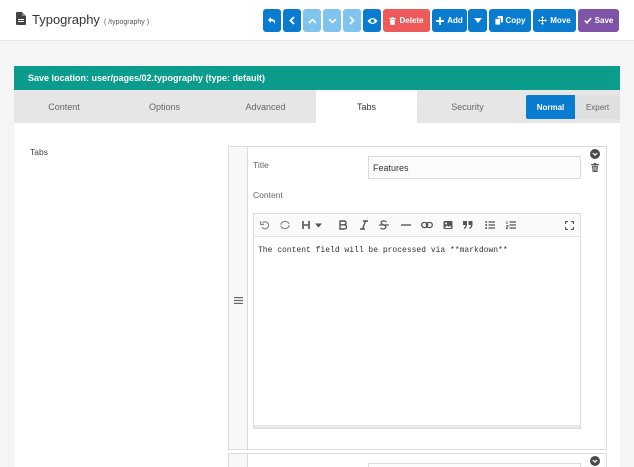  What do you see at coordinates (417, 460) in the screenshot?
I see `list-item` at bounding box center [417, 460].